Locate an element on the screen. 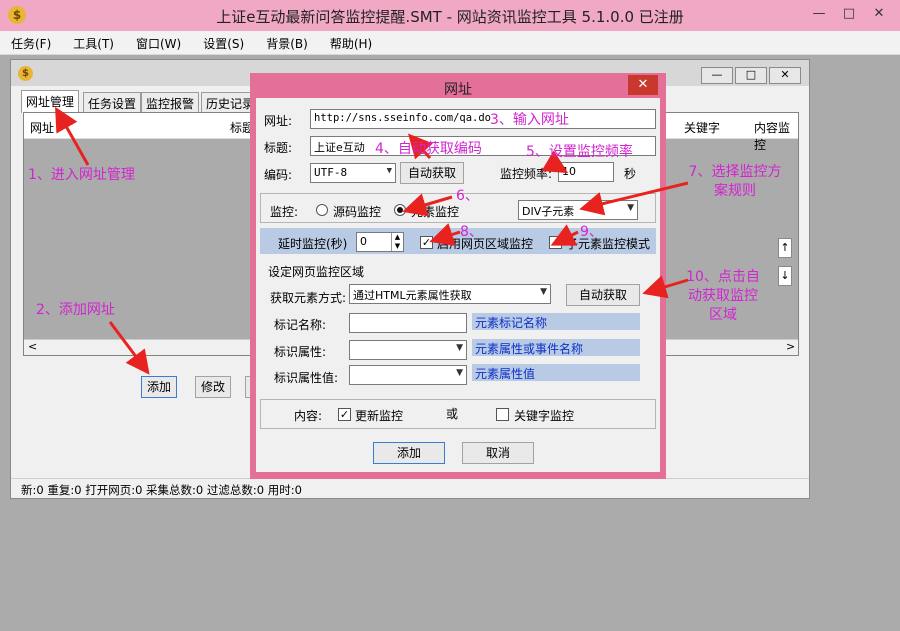  annotation-9: 9、 is located at coordinates (591, 232).